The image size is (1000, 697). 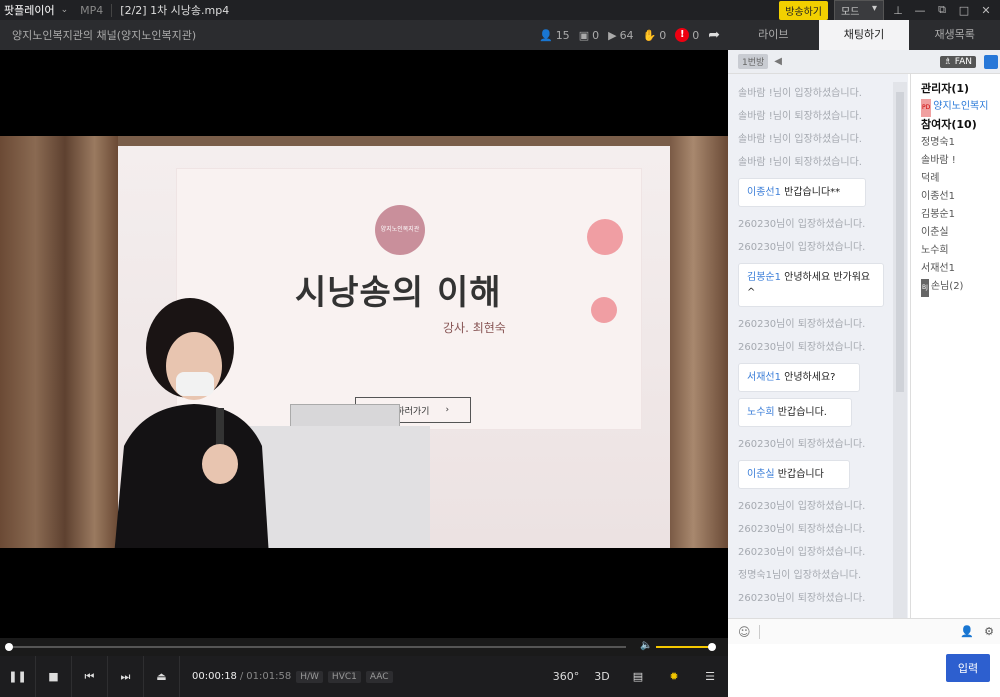 I want to click on play-icon: ▶, so click(x=612, y=35).